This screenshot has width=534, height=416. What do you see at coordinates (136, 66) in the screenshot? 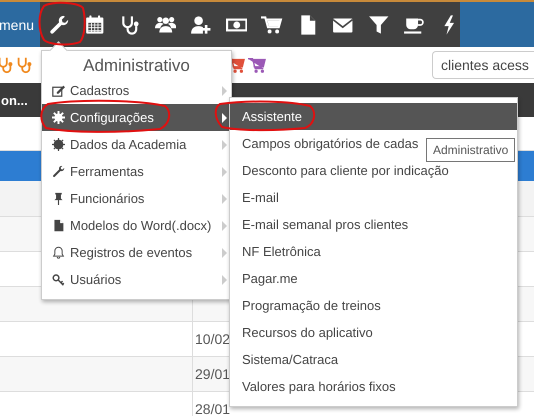
I see `menu-title: Administrativo` at bounding box center [136, 66].